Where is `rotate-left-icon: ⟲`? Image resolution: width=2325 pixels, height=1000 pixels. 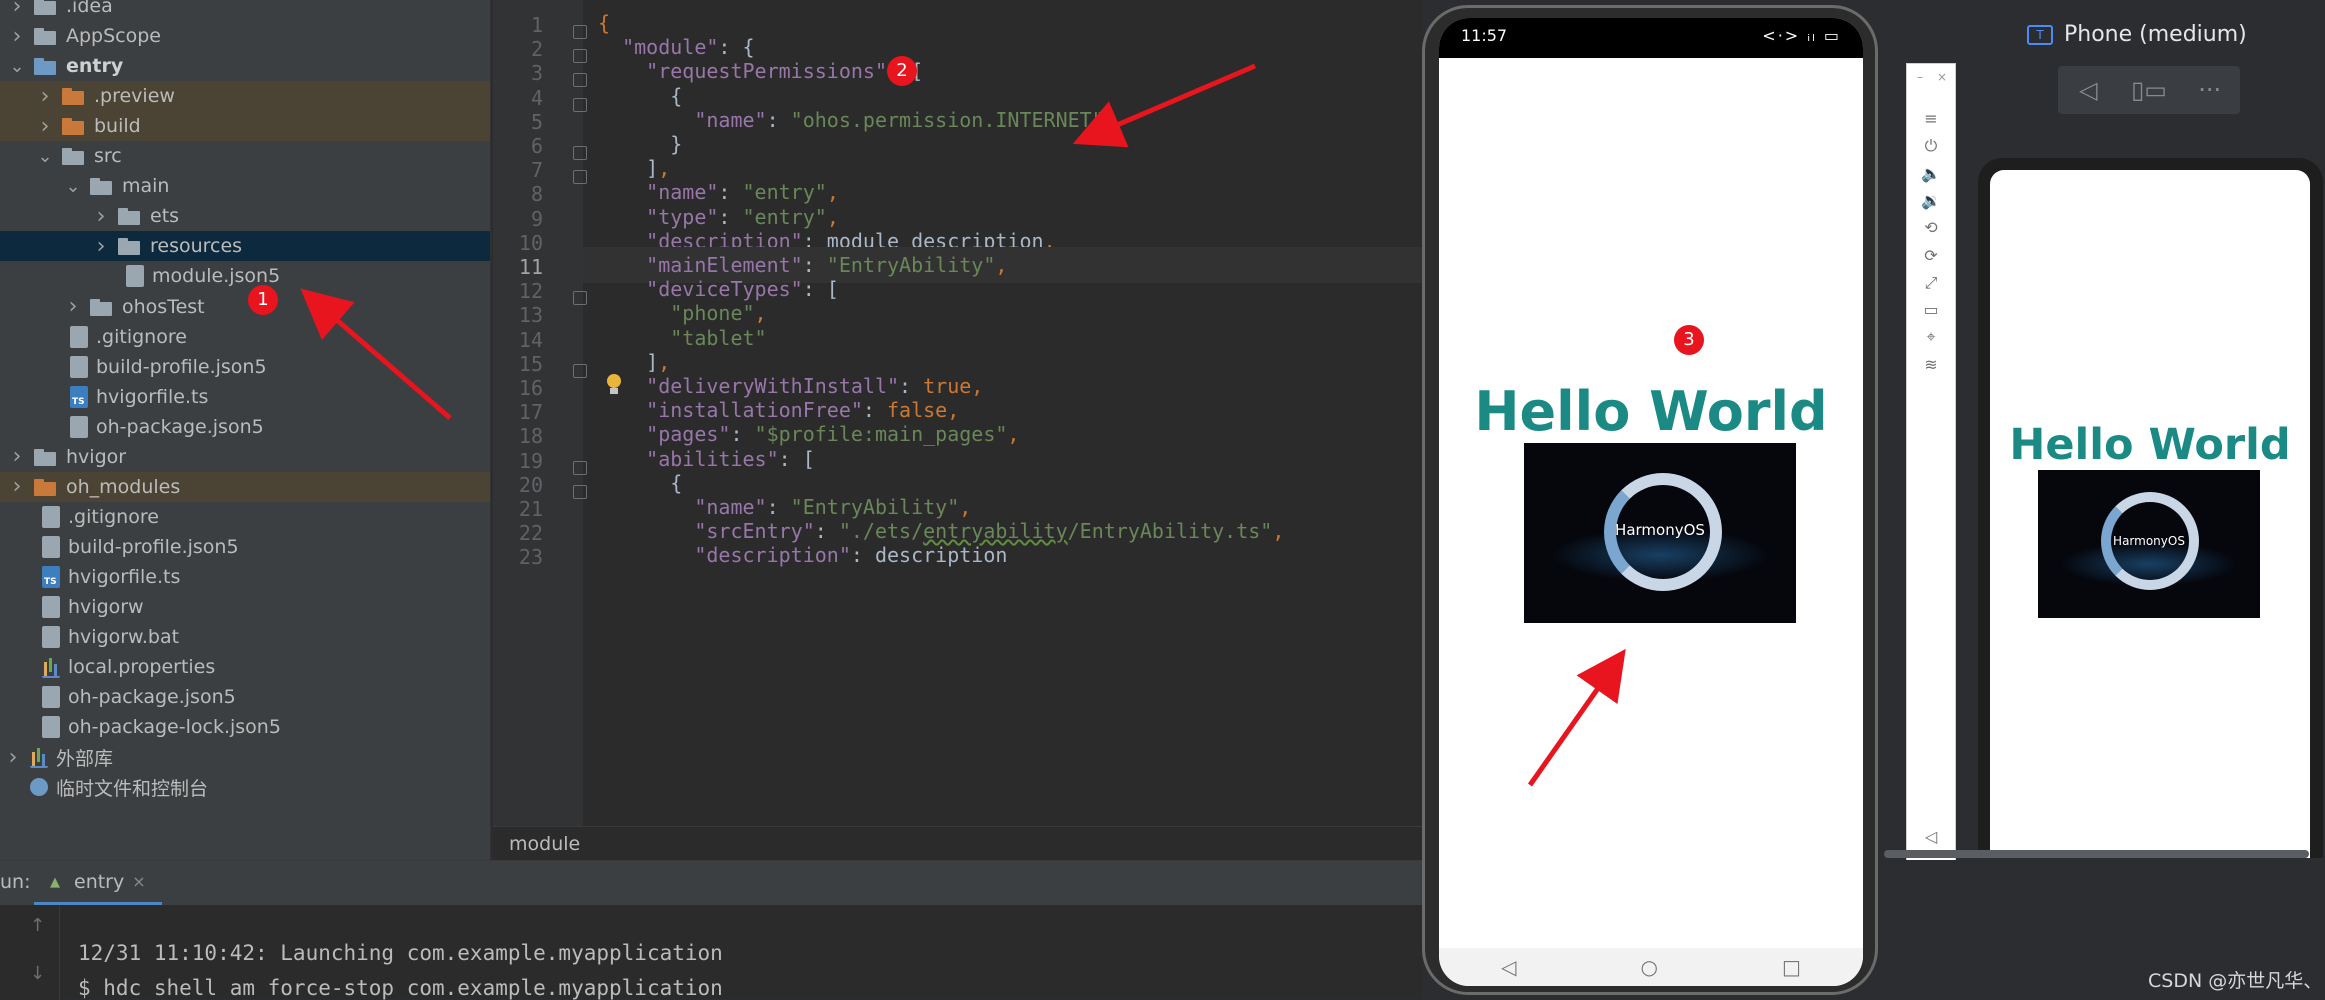 rotate-left-icon: ⟲ is located at coordinates (1931, 228).